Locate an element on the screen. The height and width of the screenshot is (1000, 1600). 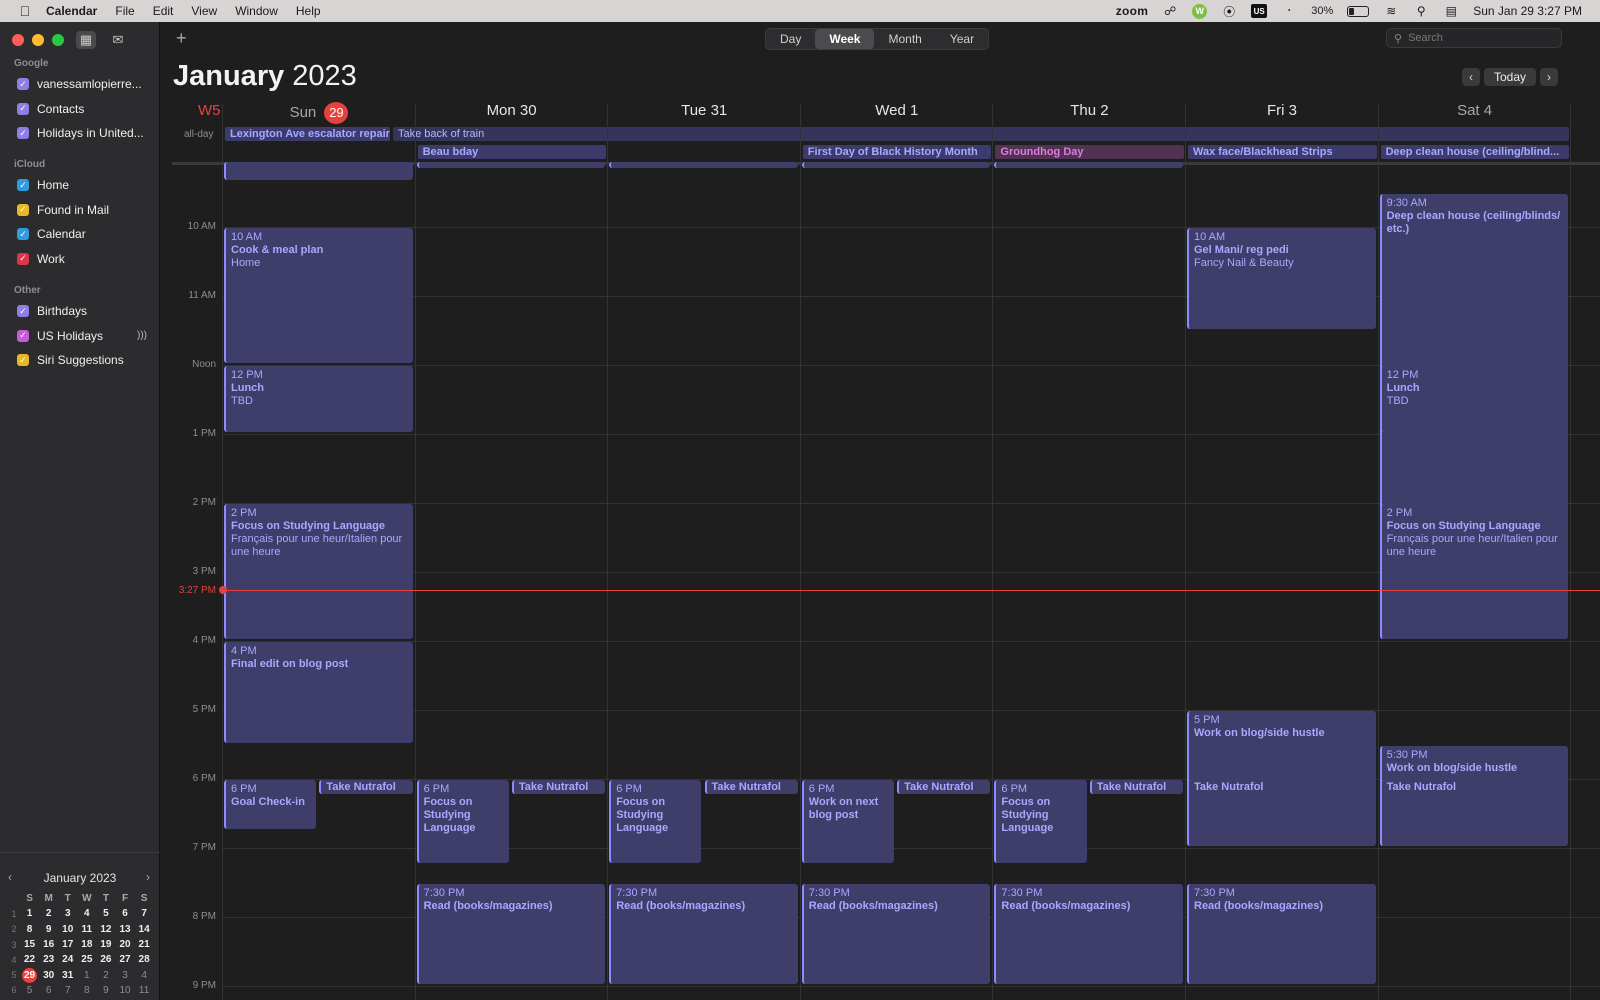
allday-event: Beau bday is located at coordinates (512, 152).